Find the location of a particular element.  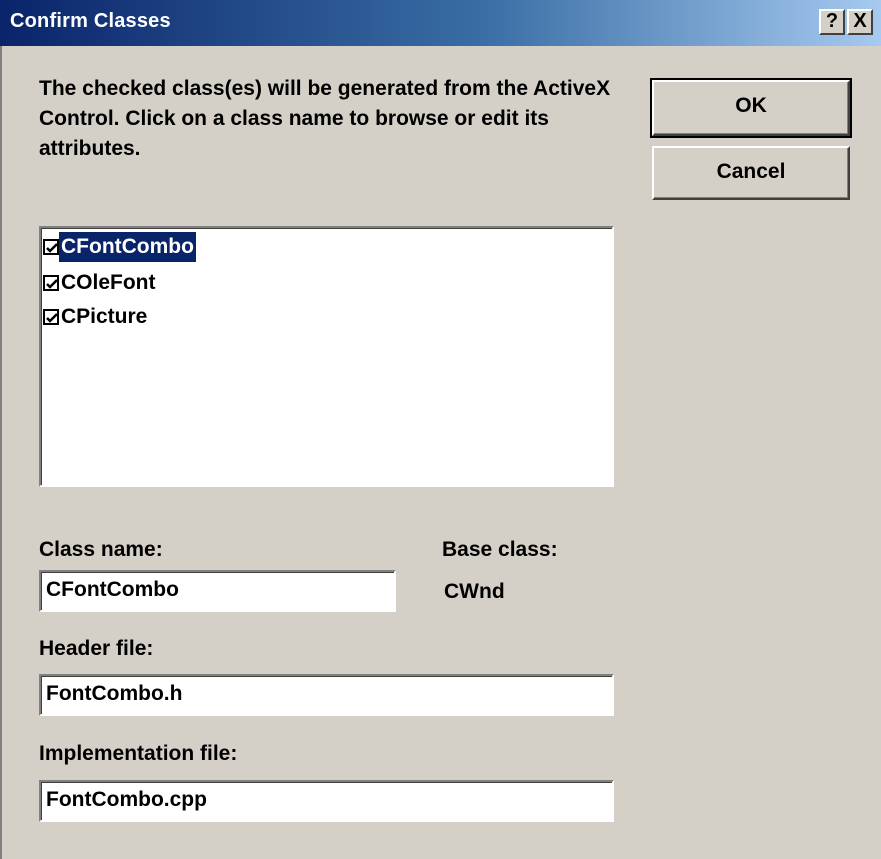

header-file-label: Header file: is located at coordinates (96, 648).